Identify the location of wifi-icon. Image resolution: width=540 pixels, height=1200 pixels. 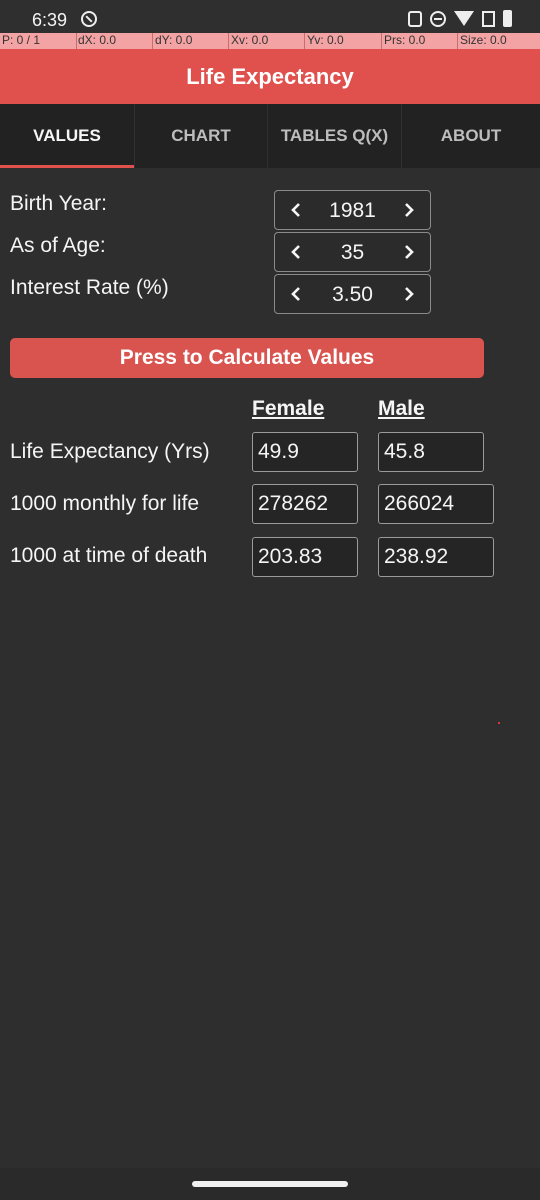
(464, 18).